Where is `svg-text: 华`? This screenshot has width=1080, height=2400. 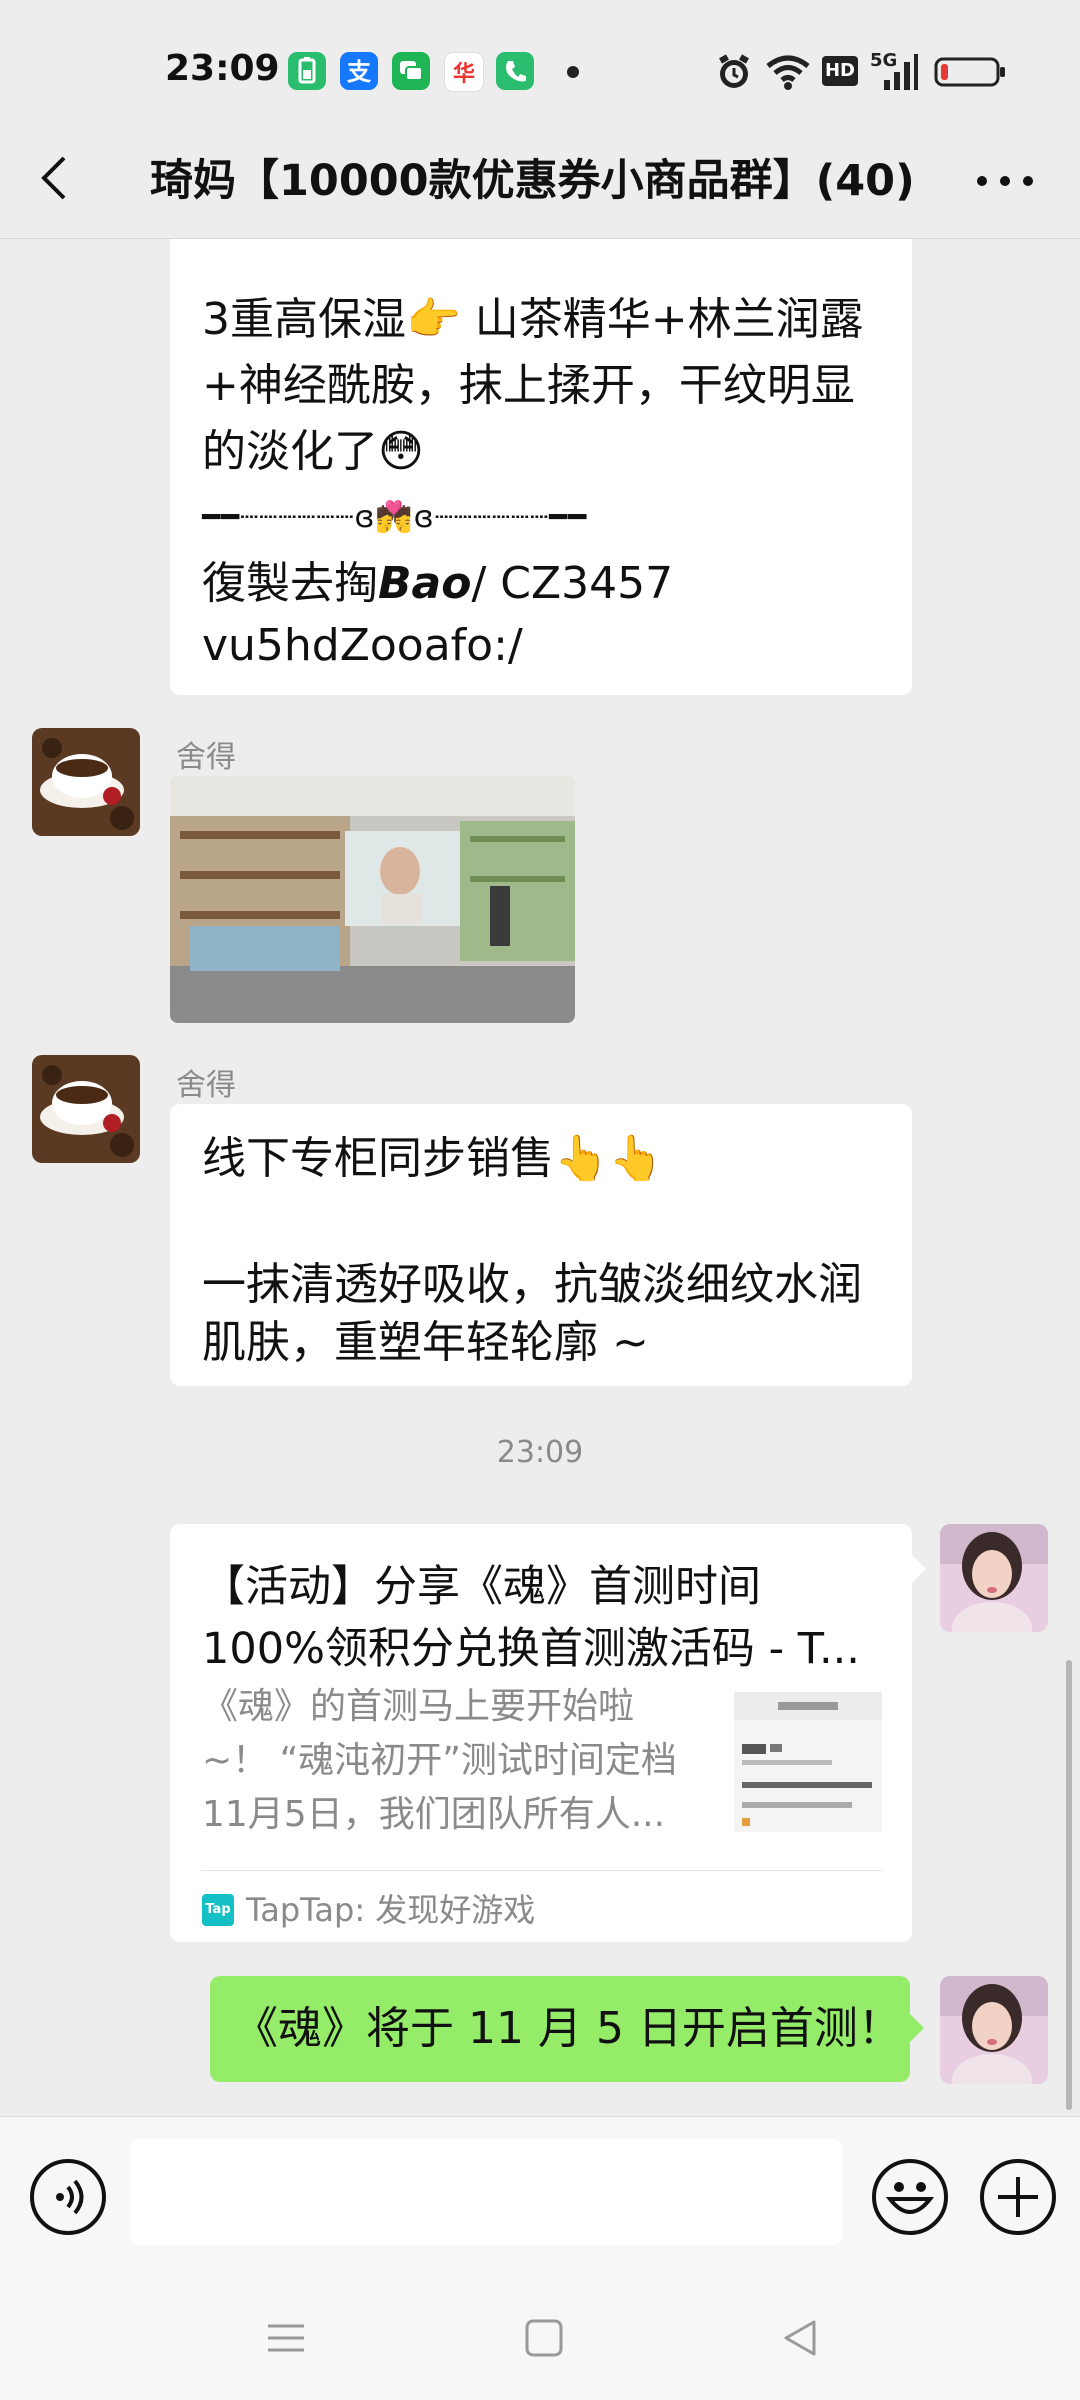 svg-text: 华 is located at coordinates (464, 74).